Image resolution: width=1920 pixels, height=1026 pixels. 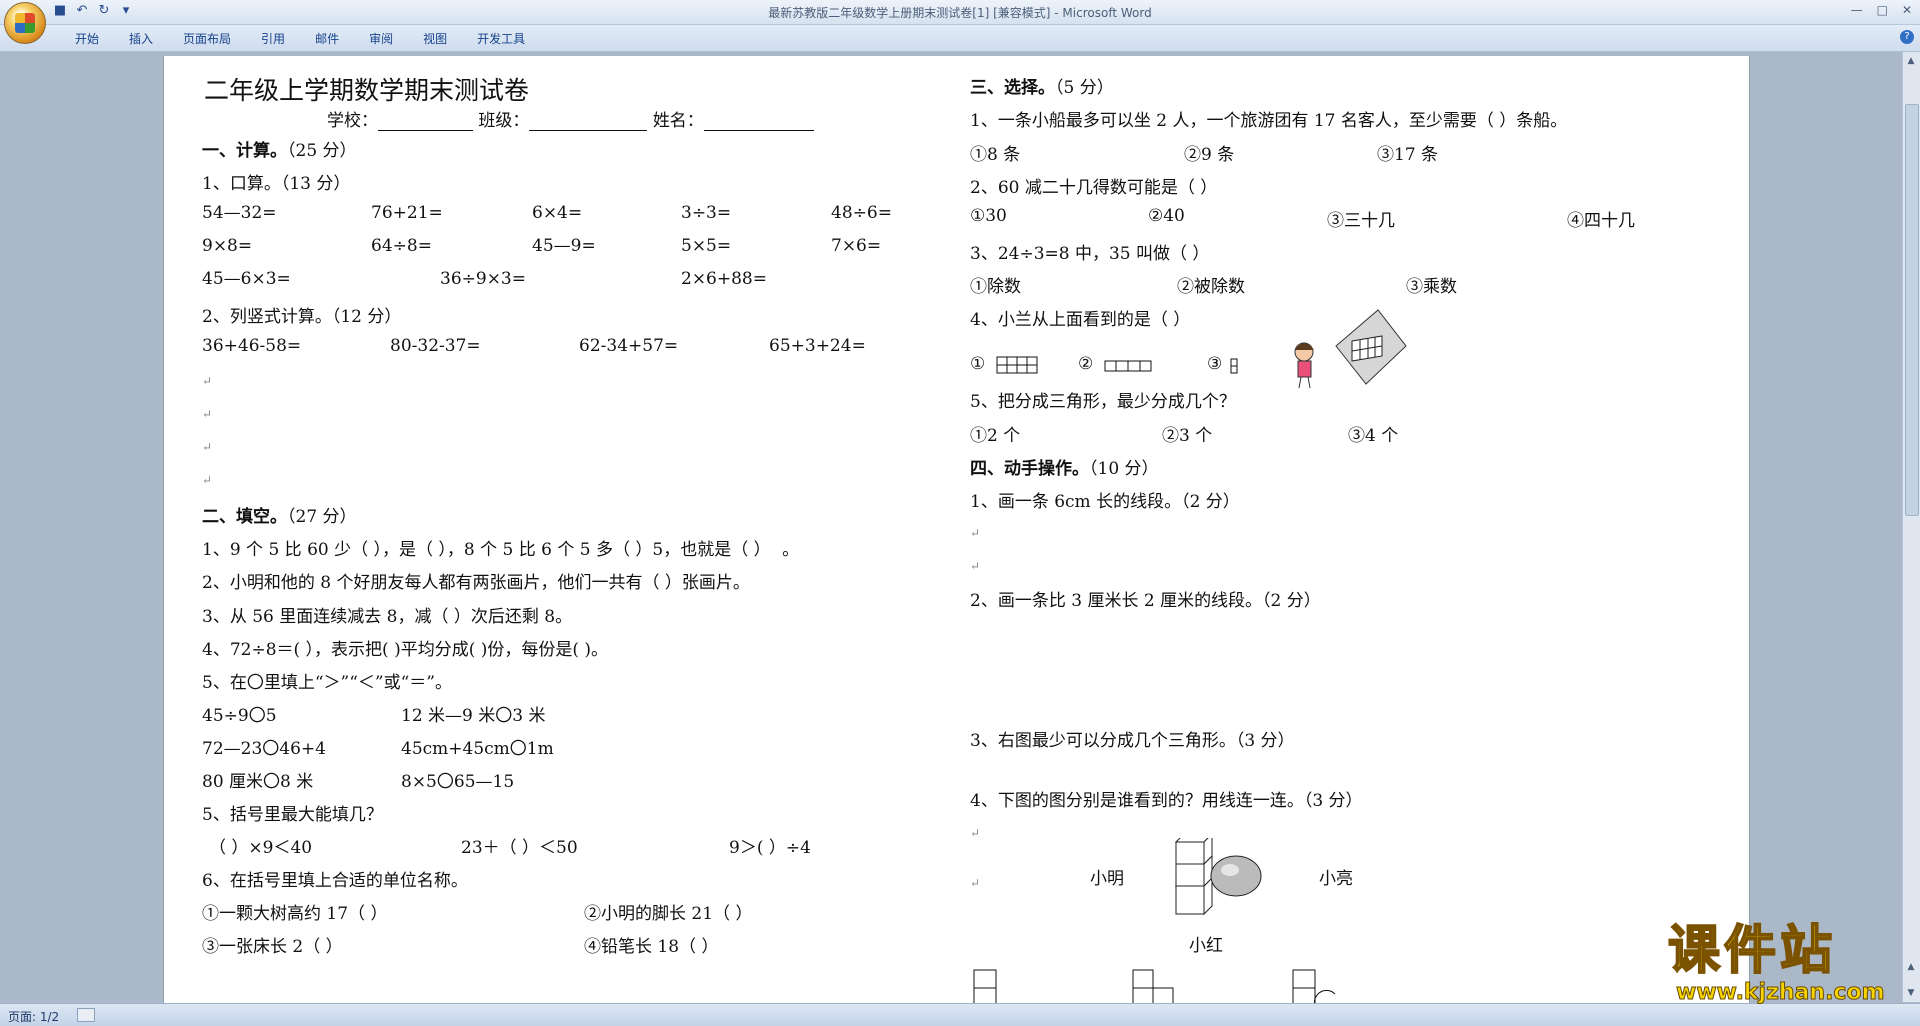 I want to click on oral-calc-item: 76+21=, so click(x=407, y=213).